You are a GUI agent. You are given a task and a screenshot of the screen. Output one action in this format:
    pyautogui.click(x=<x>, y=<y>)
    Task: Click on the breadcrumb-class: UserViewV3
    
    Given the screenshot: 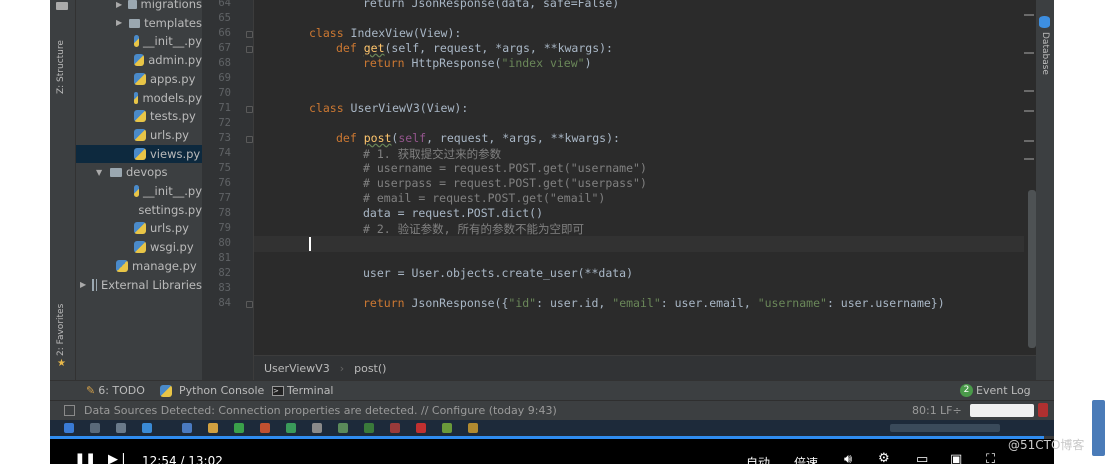 What is the action you would take?
    pyautogui.click(x=297, y=368)
    